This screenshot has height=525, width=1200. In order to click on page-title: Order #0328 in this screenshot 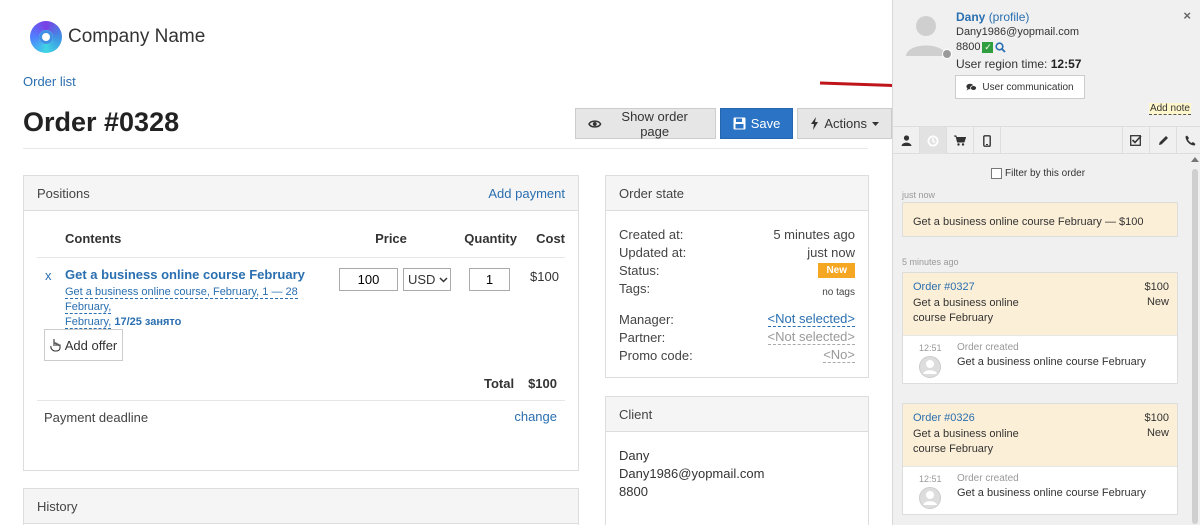, I will do `click(101, 122)`.